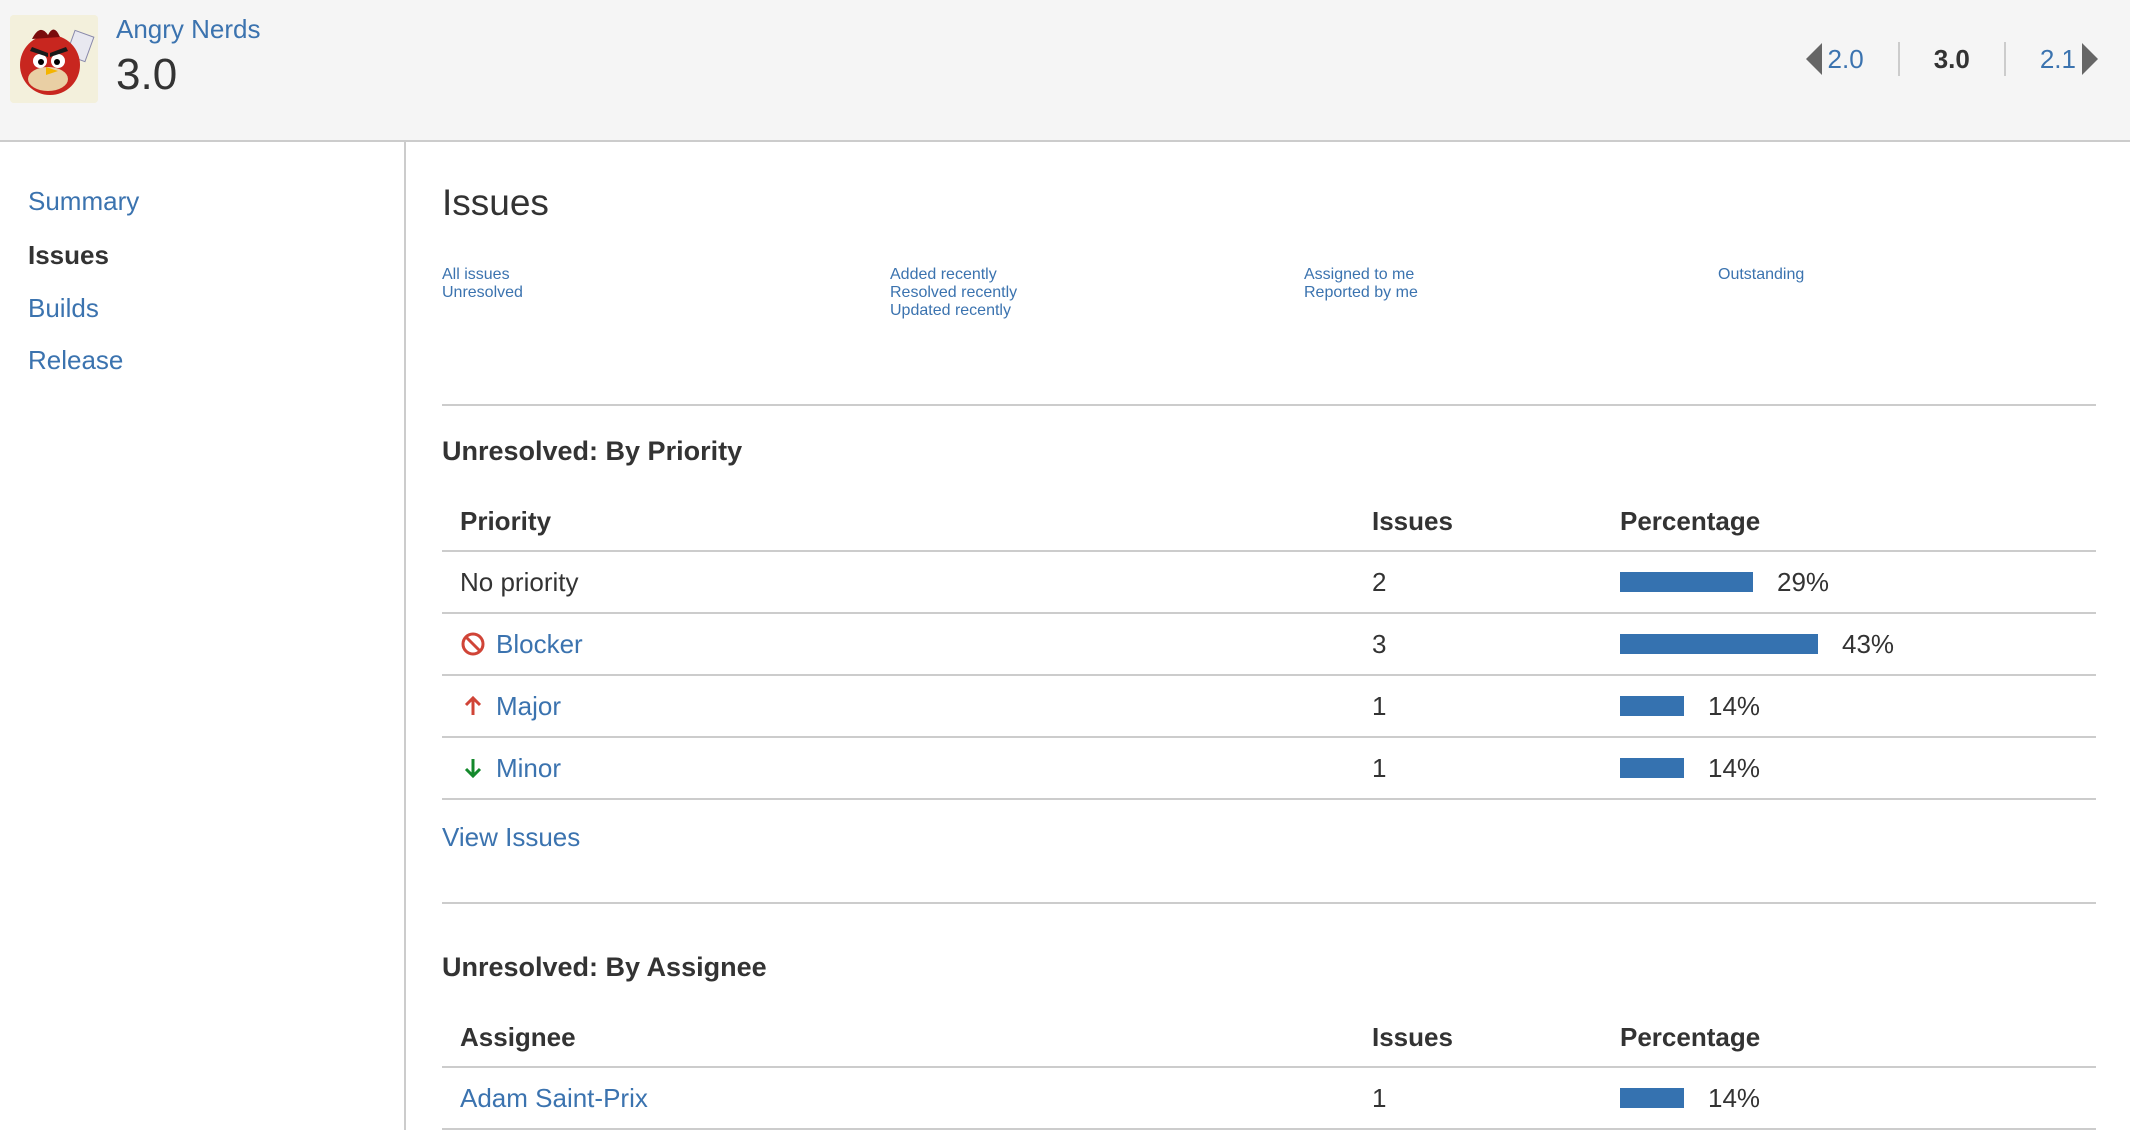  I want to click on current-version: 3.0, so click(1951, 58).